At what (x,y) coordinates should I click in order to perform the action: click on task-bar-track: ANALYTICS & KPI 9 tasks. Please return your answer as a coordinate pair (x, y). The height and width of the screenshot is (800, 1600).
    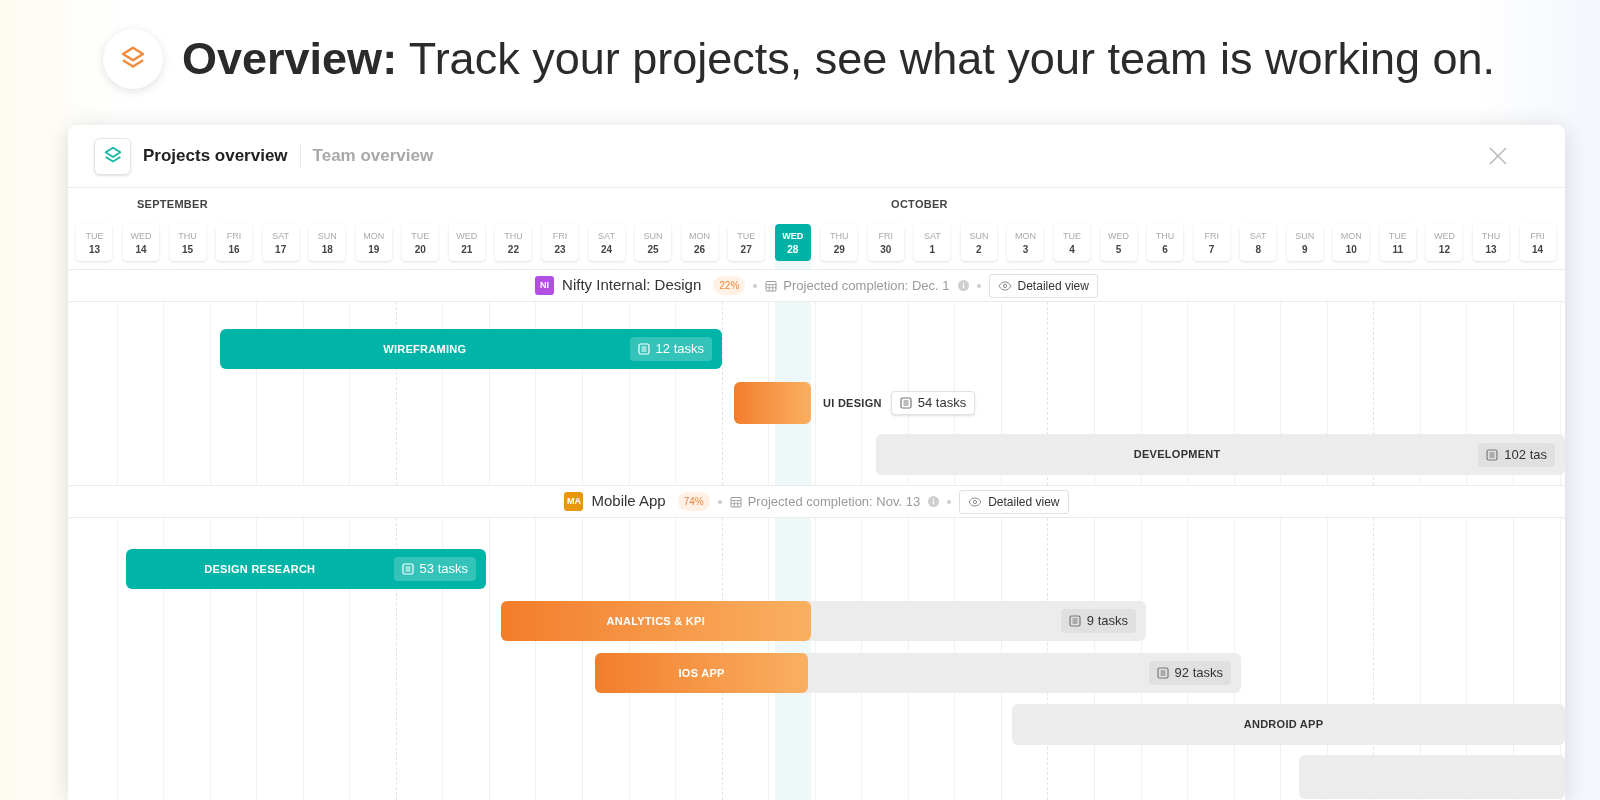
    Looking at the image, I should click on (823, 621).